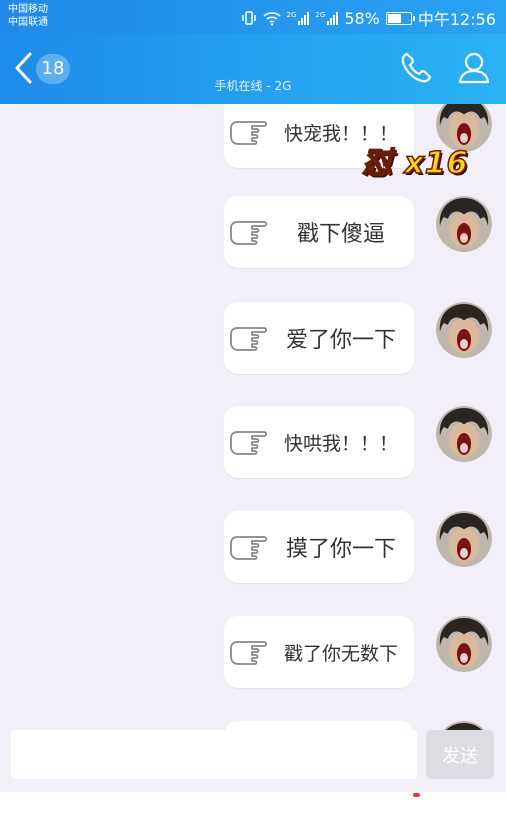 The image size is (506, 823). I want to click on message-bubble, so click(319, 725).